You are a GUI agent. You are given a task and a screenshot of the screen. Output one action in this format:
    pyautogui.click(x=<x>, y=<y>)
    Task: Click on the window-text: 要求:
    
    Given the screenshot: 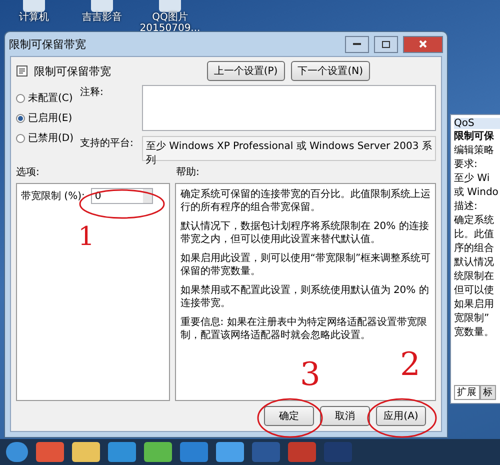 What is the action you would take?
    pyautogui.click(x=466, y=165)
    